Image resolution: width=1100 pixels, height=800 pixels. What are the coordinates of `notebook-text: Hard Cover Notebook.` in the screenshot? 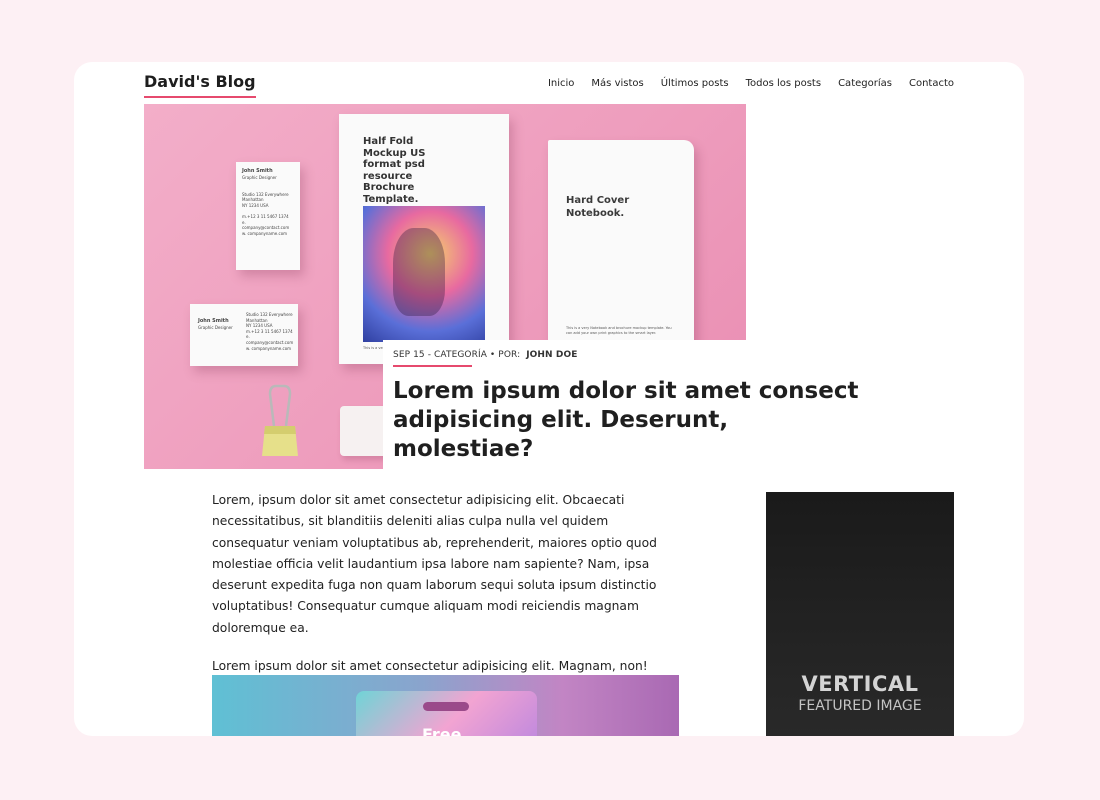 It's located at (598, 207).